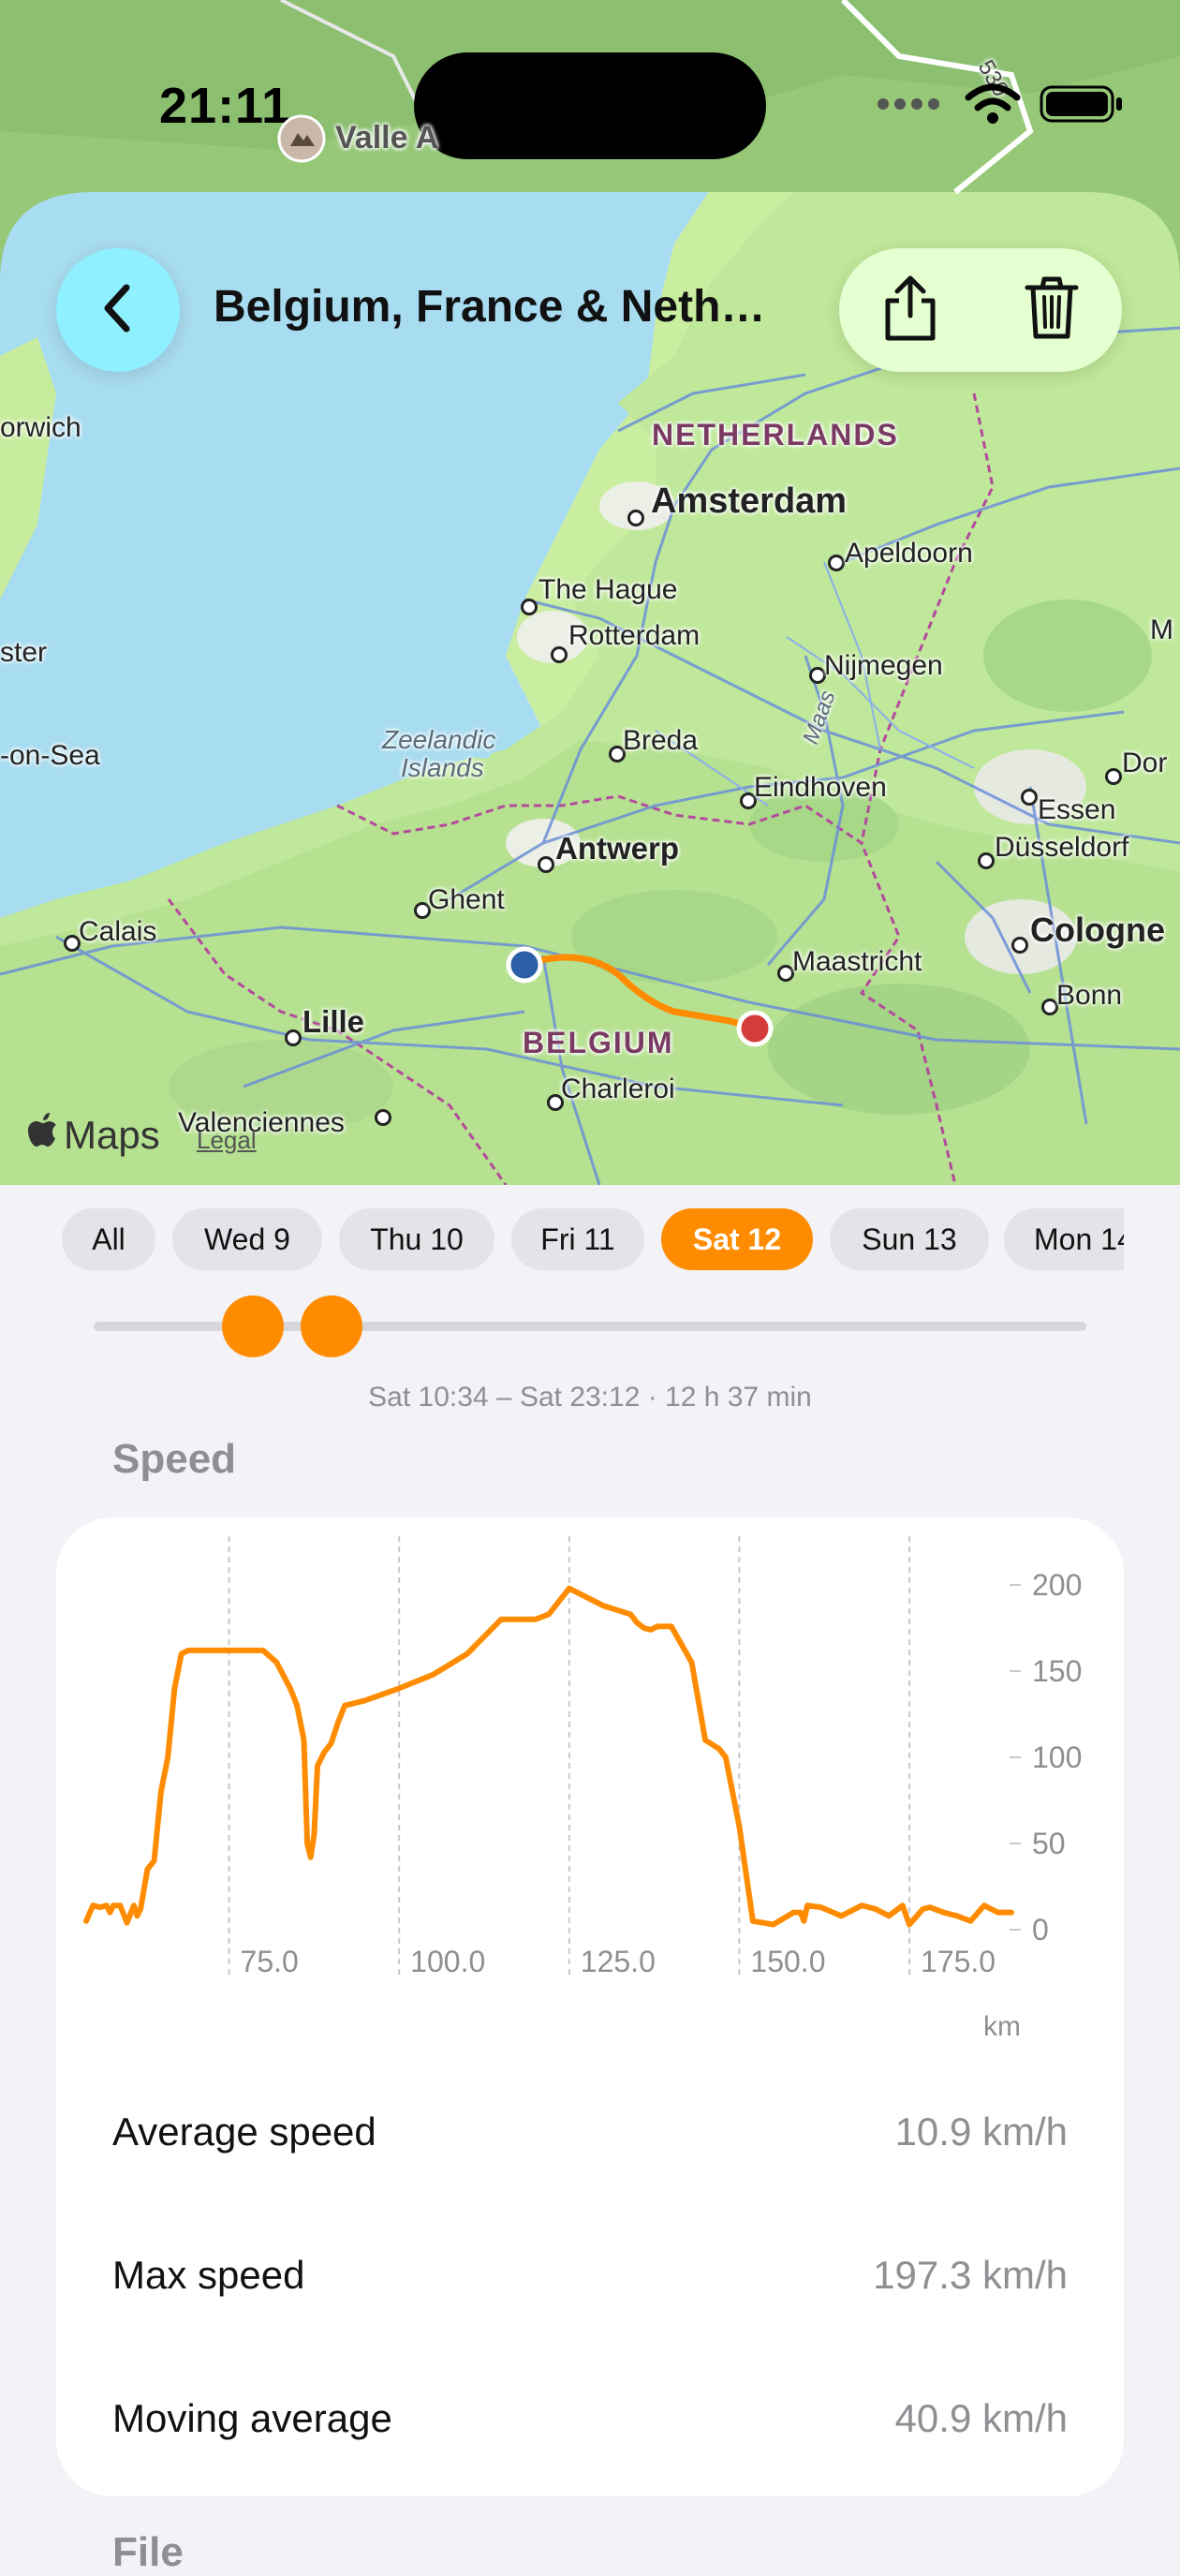  I want to click on city-label-calais: Calais, so click(118, 931).